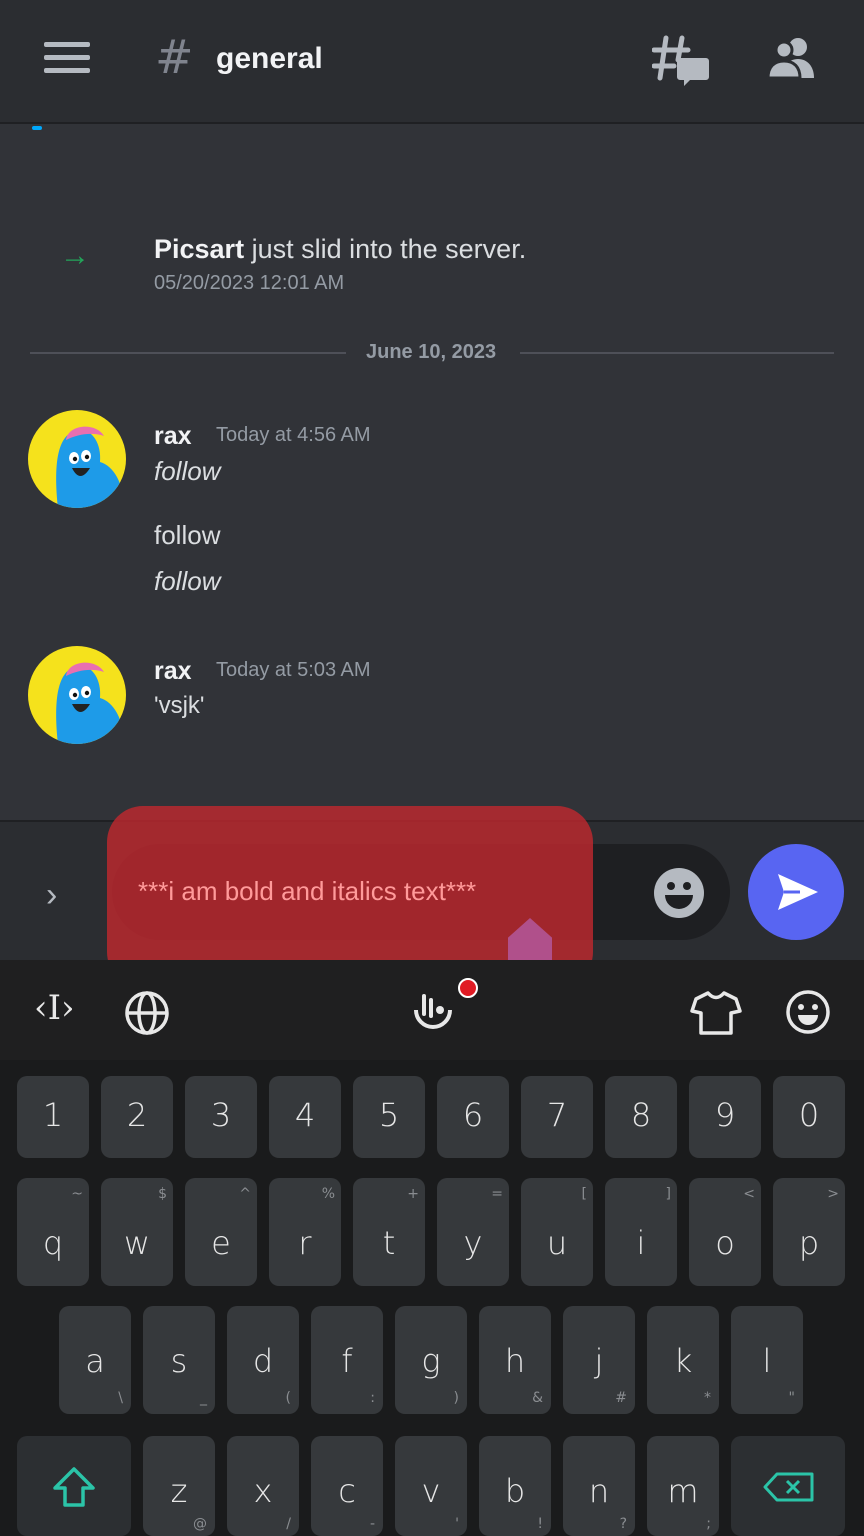  What do you see at coordinates (137, 1232) in the screenshot?
I see `key-w: $ w` at bounding box center [137, 1232].